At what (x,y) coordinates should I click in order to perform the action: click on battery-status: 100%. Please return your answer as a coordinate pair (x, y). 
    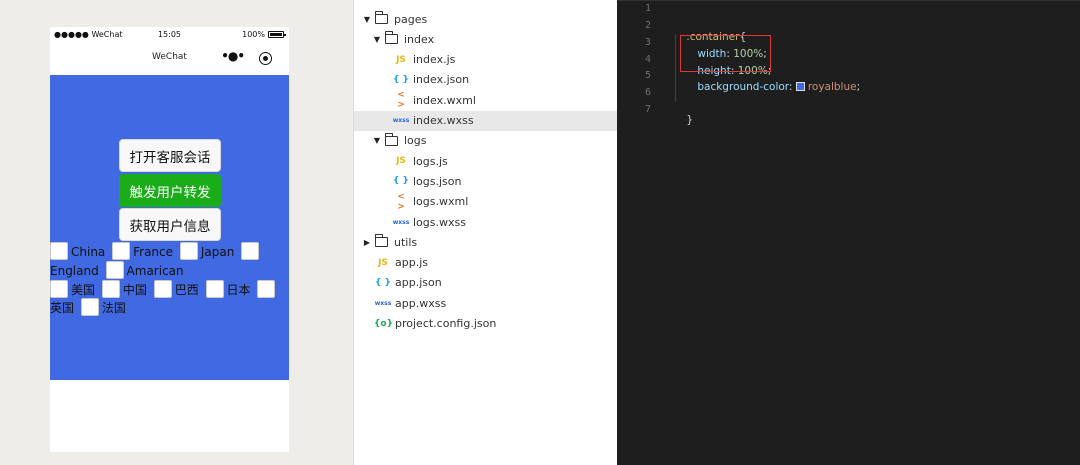
    Looking at the image, I should click on (264, 34).